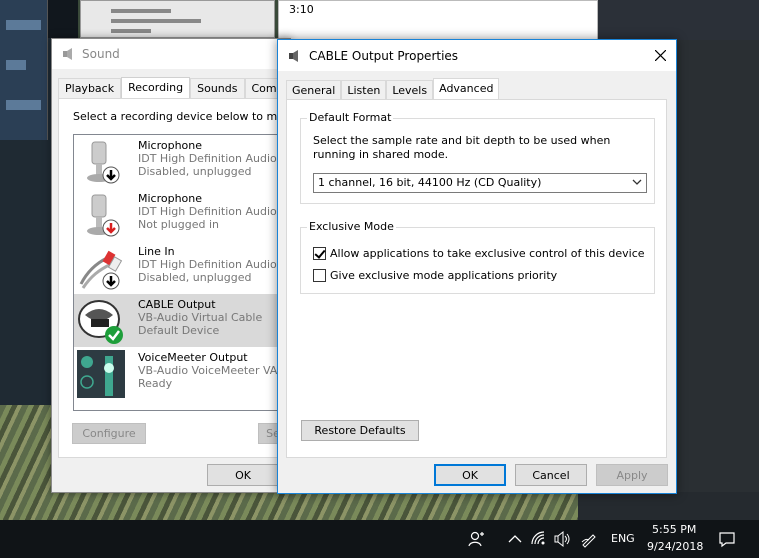 This screenshot has height=558, width=759. What do you see at coordinates (63, 19) in the screenshot?
I see `background-window-dark` at bounding box center [63, 19].